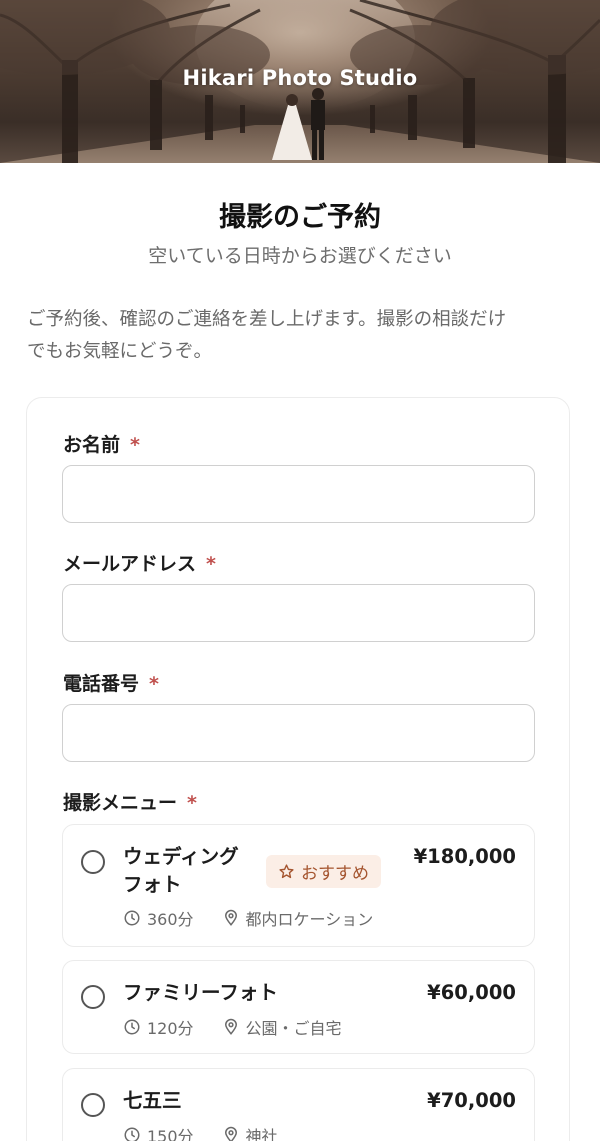 The height and width of the screenshot is (1141, 600). Describe the element at coordinates (300, 256) in the screenshot. I see `page-subtitle: 空いている日時からお選びください` at that location.